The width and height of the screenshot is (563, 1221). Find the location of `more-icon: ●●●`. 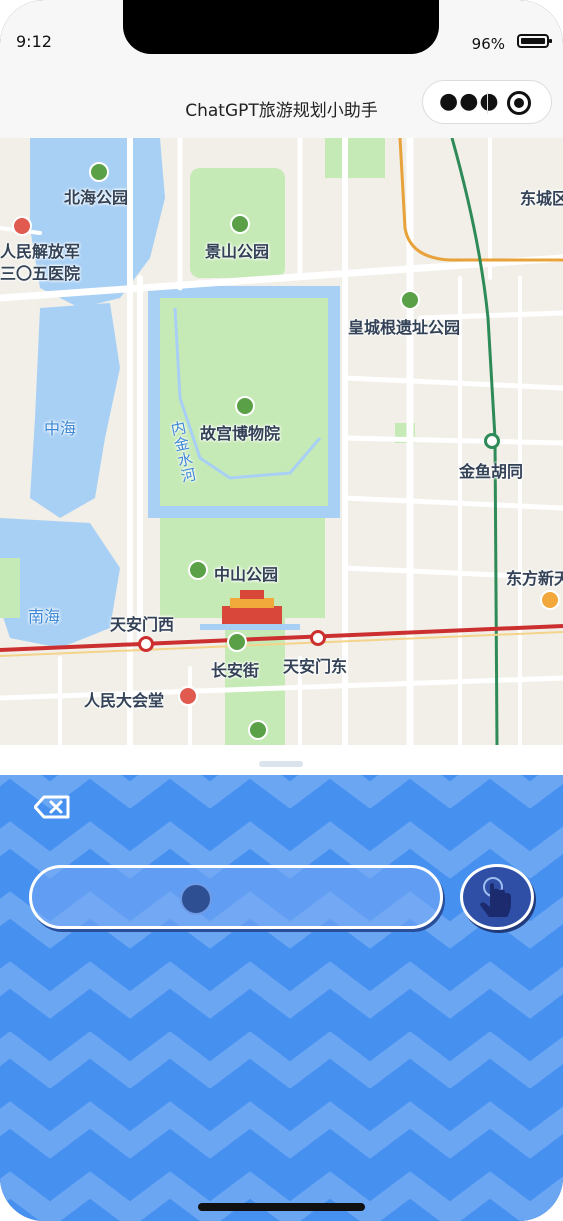

more-icon: ●●● is located at coordinates (469, 102).